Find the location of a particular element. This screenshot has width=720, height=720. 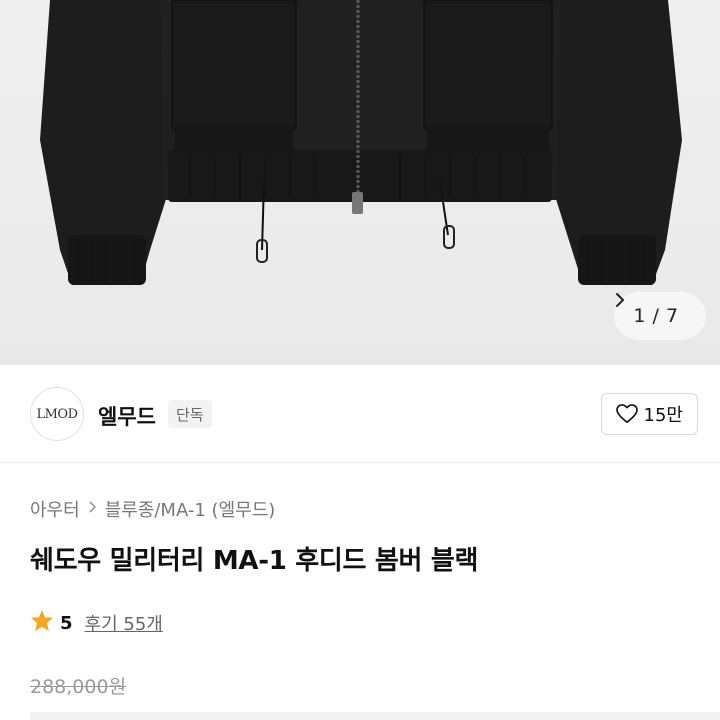

breadcrumb-item-outer: 아우터 is located at coordinates (55, 509).